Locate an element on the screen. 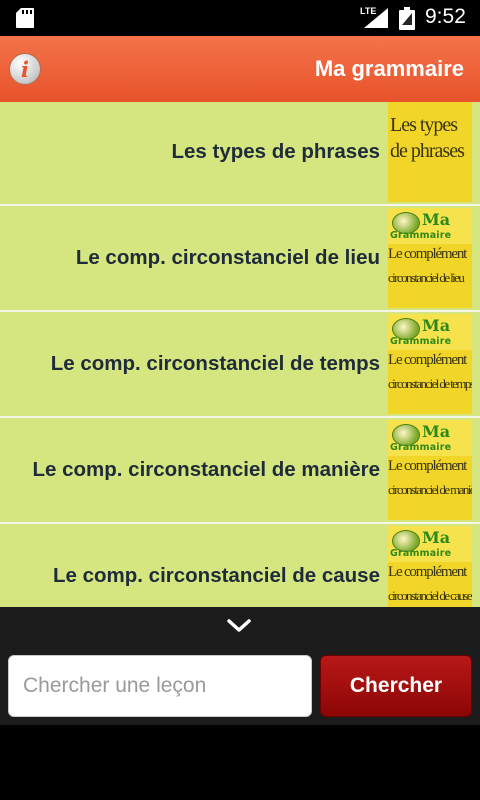 This screenshot has height=800, width=480. search-panel: Chercher is located at coordinates (240, 666).